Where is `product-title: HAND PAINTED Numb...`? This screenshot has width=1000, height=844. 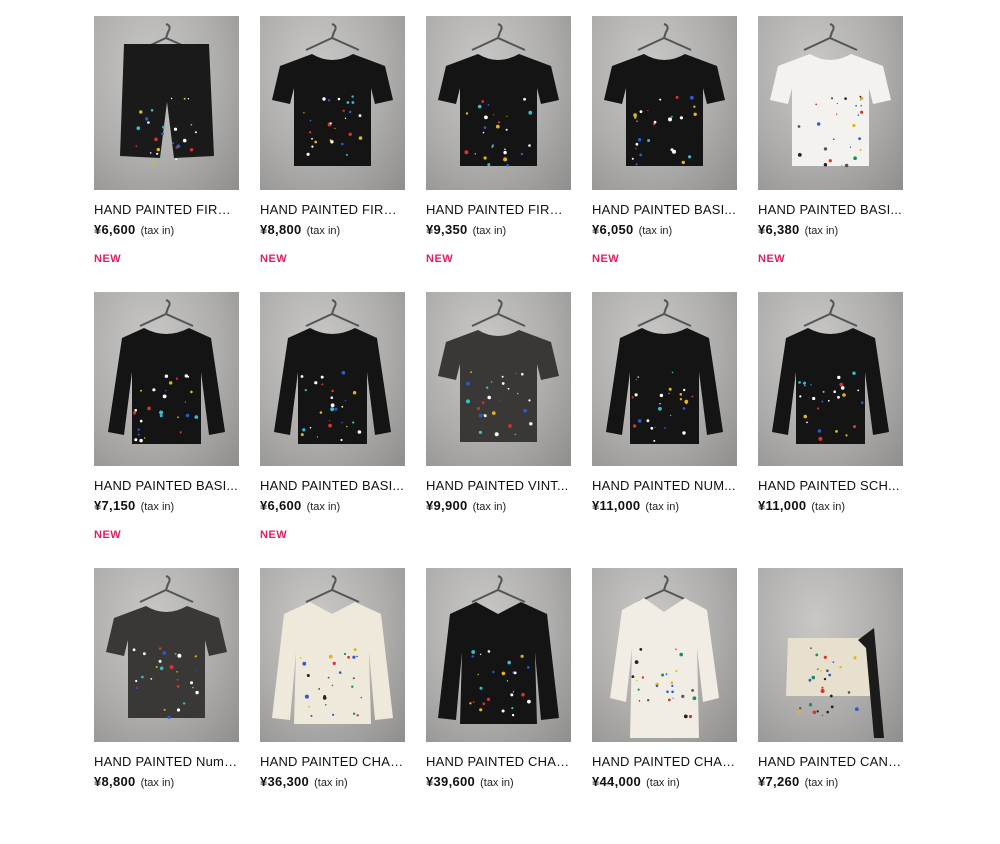 product-title: HAND PAINTED Numb... is located at coordinates (166, 762).